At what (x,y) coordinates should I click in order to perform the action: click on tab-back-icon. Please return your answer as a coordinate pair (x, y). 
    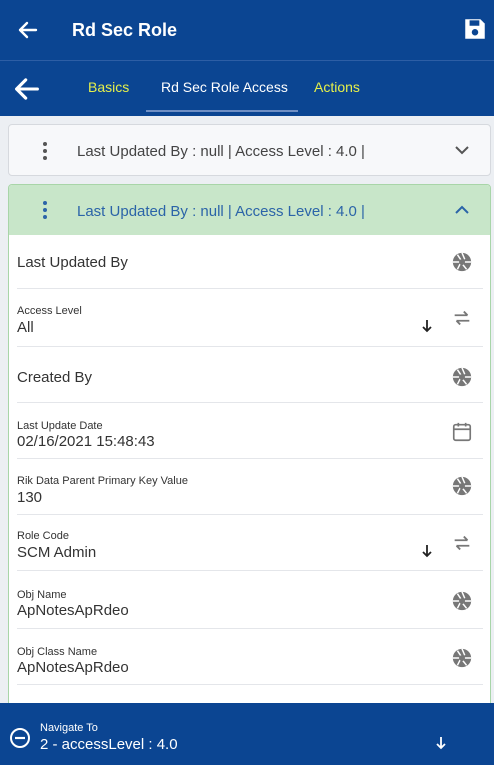
    Looking at the image, I should click on (27, 89).